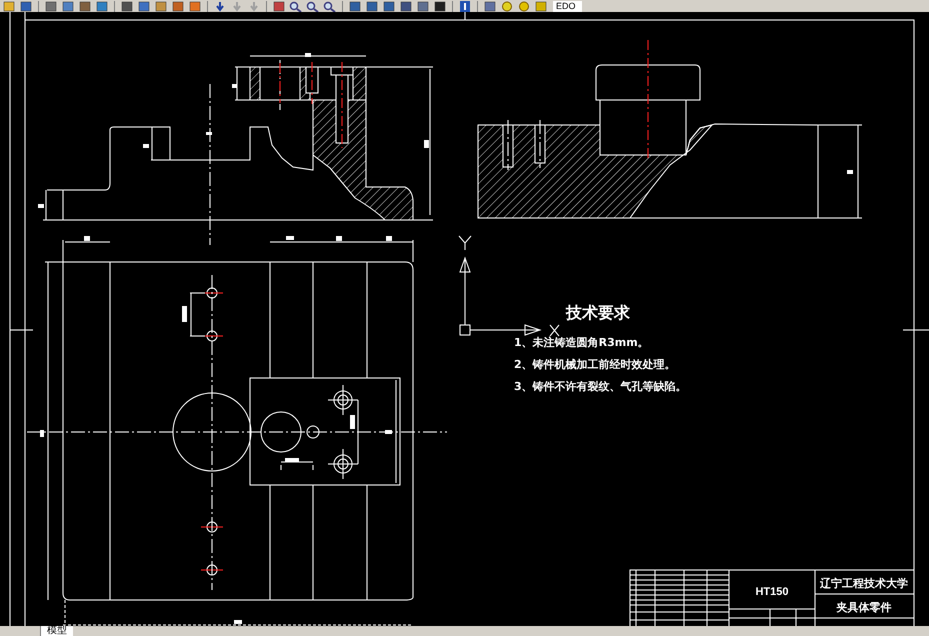 The image size is (929, 636). Describe the element at coordinates (567, 6) in the screenshot. I see `layer-field: EDO` at that location.